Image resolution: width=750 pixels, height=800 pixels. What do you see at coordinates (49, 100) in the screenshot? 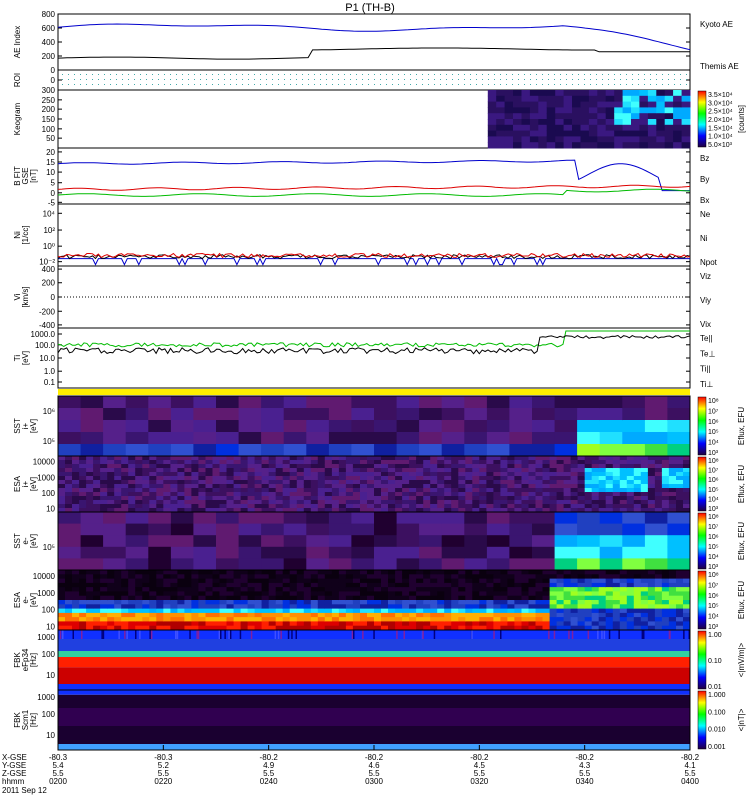
I see `y-tick-label: 250` at bounding box center [49, 100].